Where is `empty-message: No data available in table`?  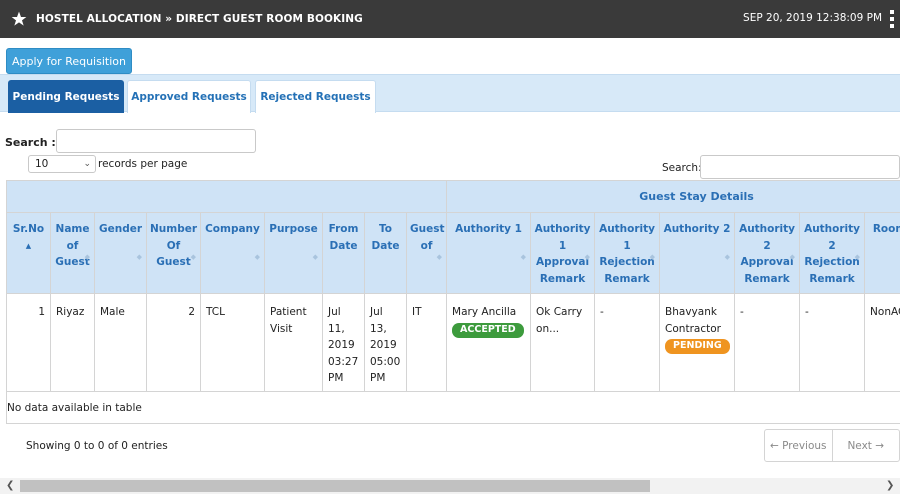
empty-message: No data available in table is located at coordinates (453, 407).